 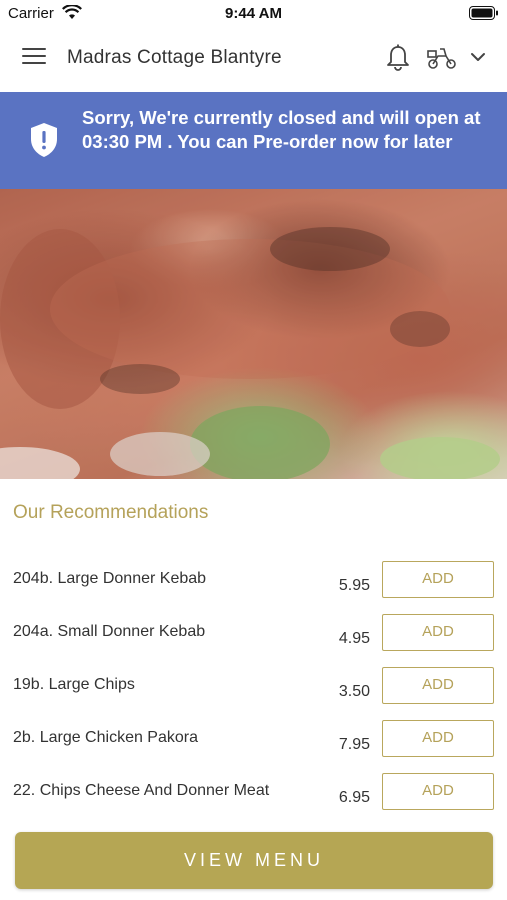 I want to click on menu-icon, so click(x=34, y=59).